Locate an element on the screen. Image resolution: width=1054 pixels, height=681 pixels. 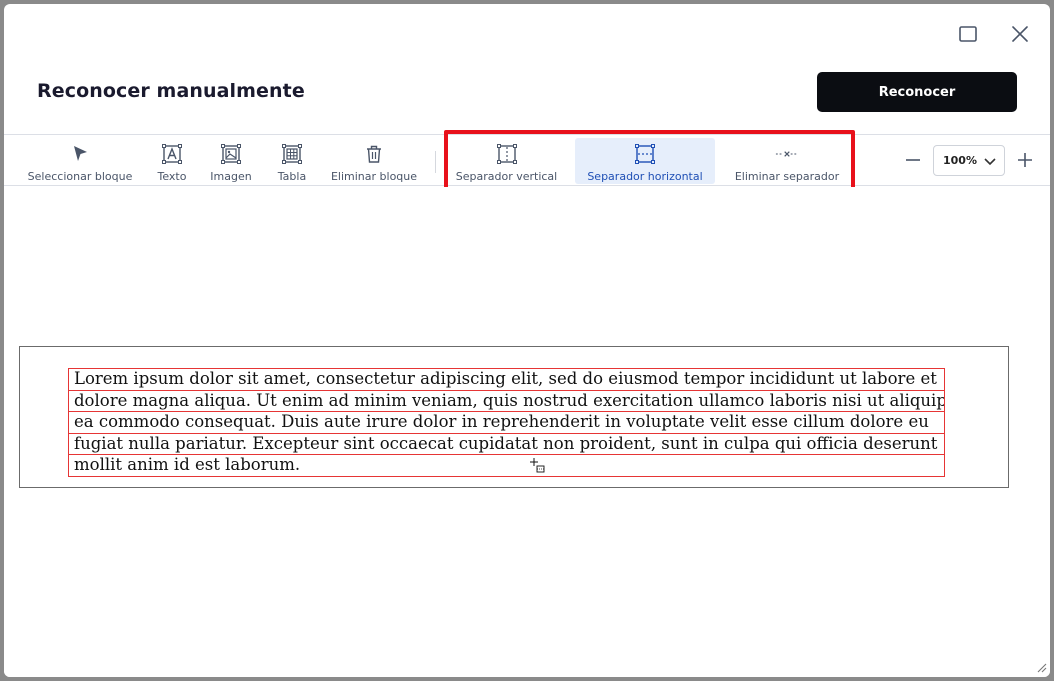
plus-icon is located at coordinates (1025, 160).